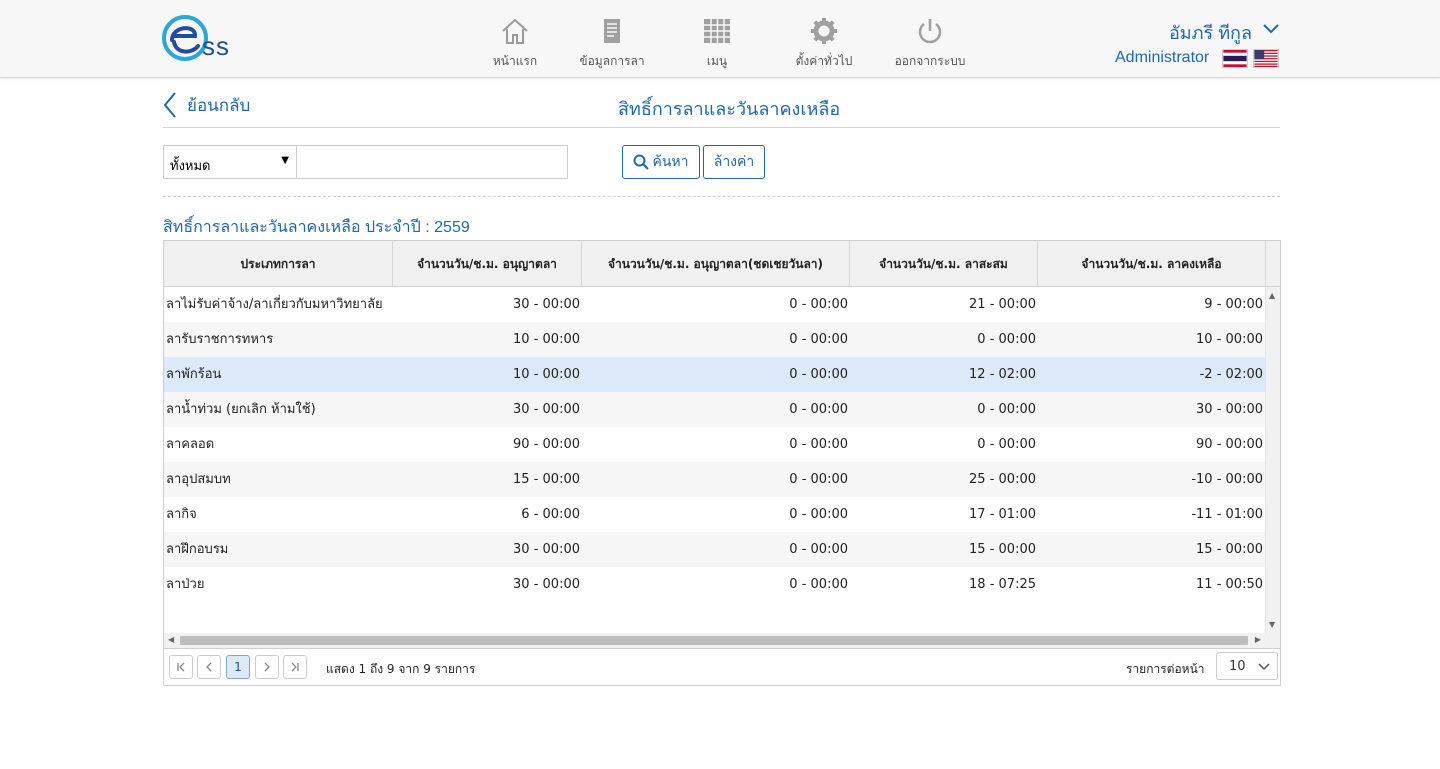 This screenshot has width=1440, height=769. Describe the element at coordinates (1266, 58) in the screenshot. I see `us-flag-icon` at that location.